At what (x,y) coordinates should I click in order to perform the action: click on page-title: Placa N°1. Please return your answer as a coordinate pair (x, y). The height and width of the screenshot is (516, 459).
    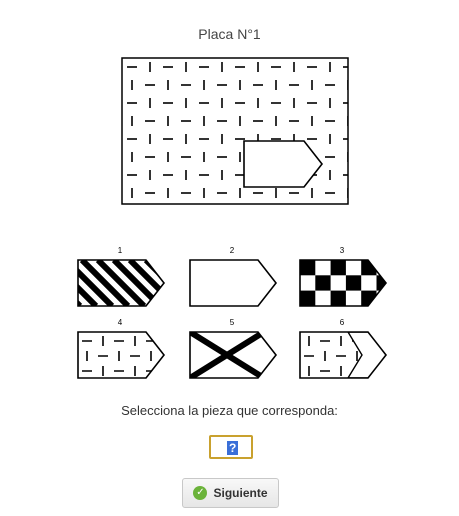
    Looking at the image, I should click on (229, 34).